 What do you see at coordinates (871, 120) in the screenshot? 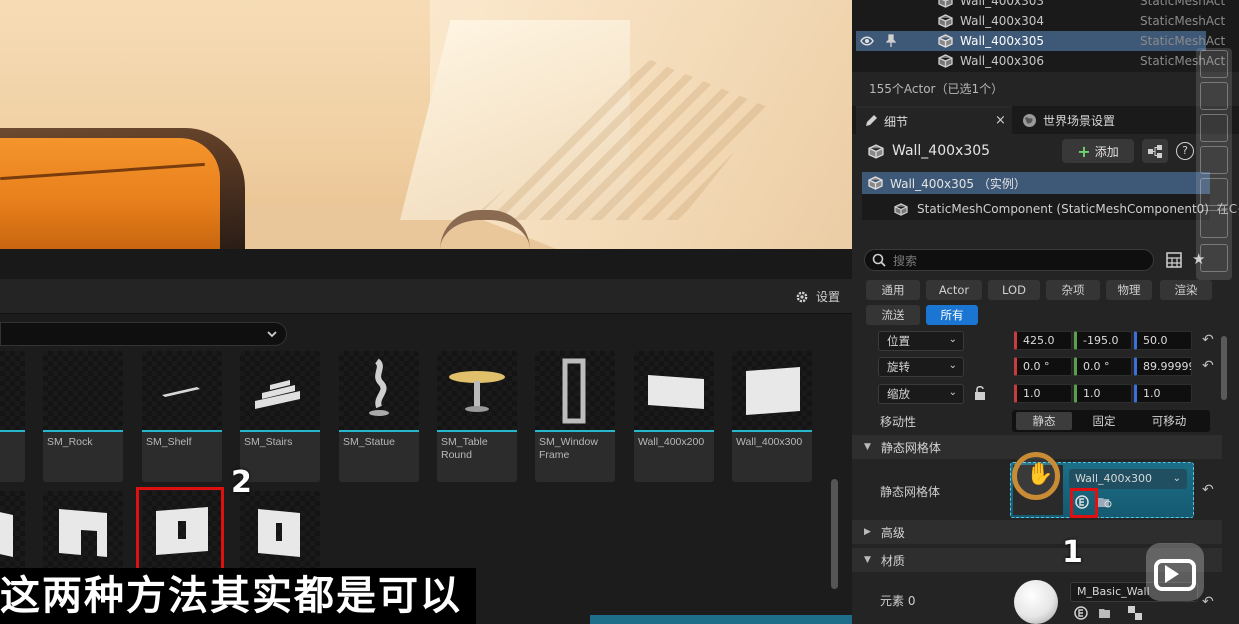
I see `pencil-icon` at bounding box center [871, 120].